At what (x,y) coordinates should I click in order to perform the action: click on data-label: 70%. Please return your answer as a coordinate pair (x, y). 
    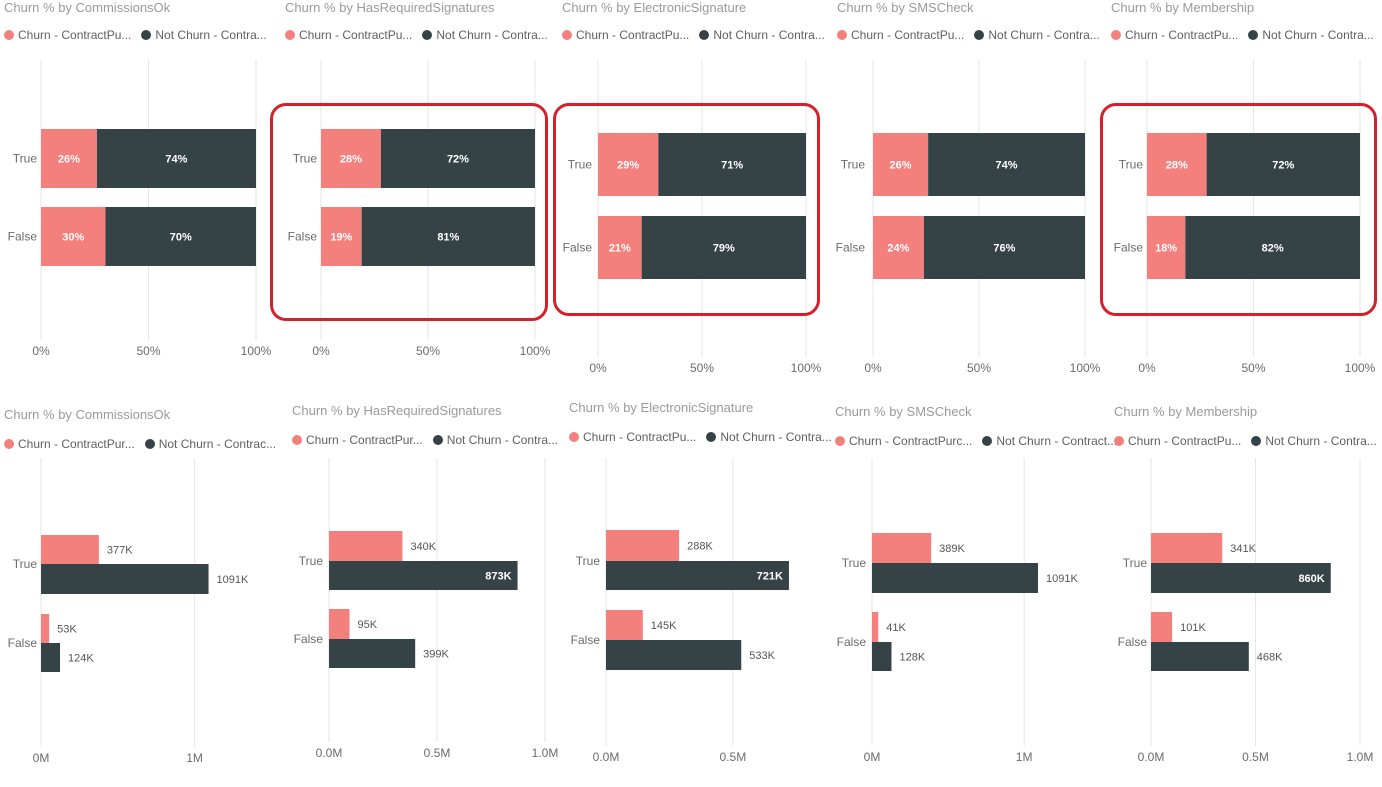
    Looking at the image, I should click on (181, 238).